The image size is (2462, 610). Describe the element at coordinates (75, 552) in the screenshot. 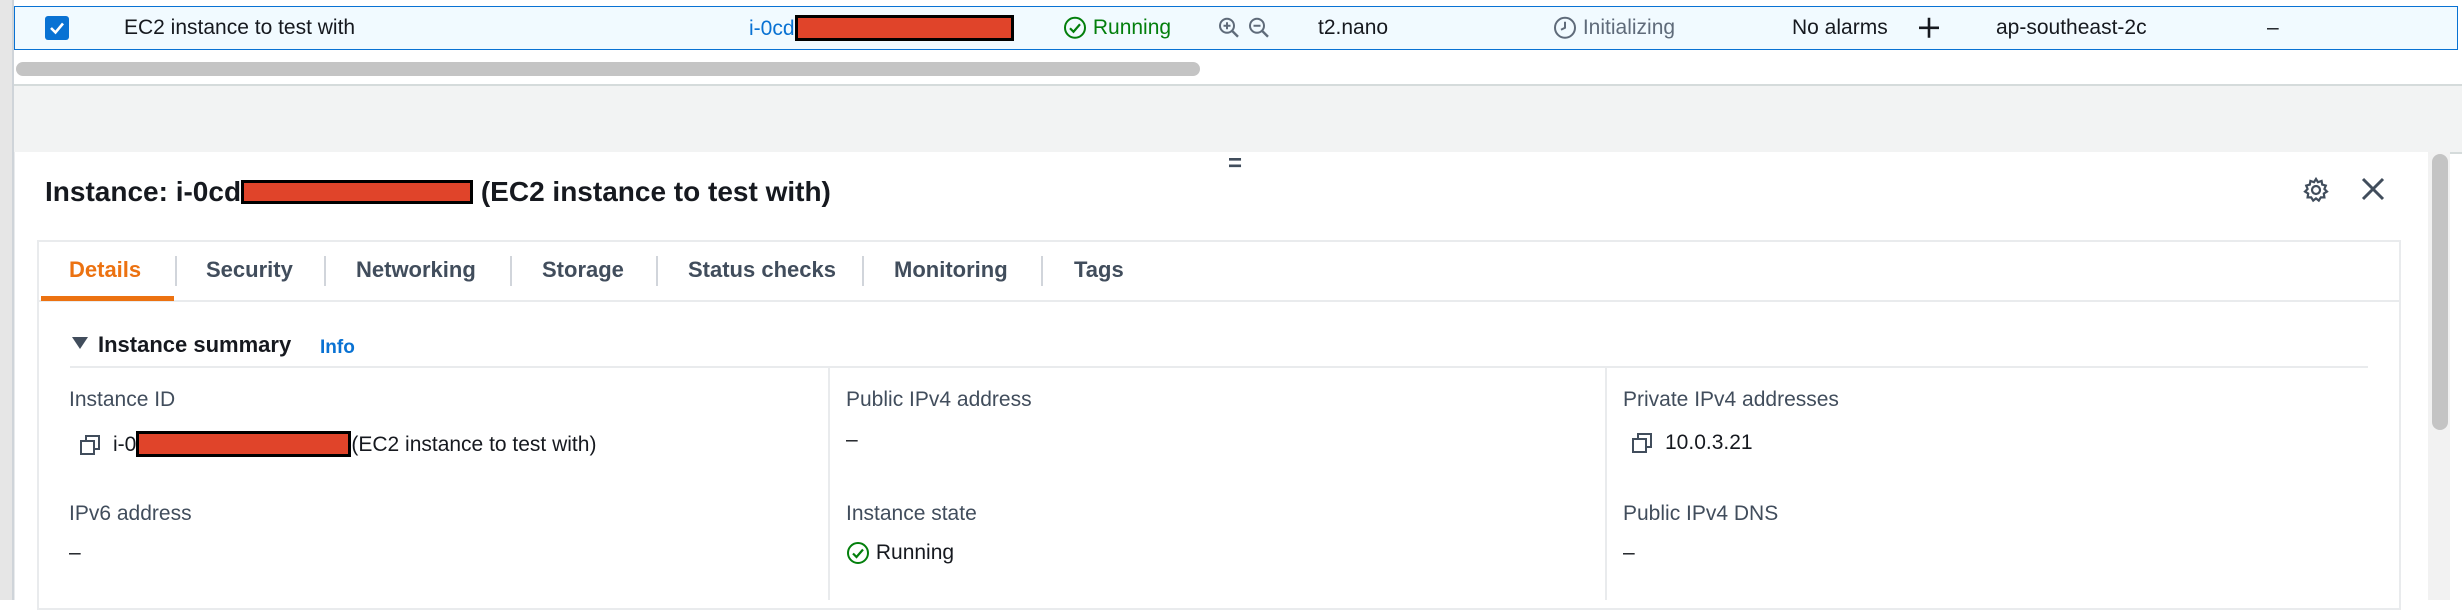

I see `ipv6-address-value: –` at that location.